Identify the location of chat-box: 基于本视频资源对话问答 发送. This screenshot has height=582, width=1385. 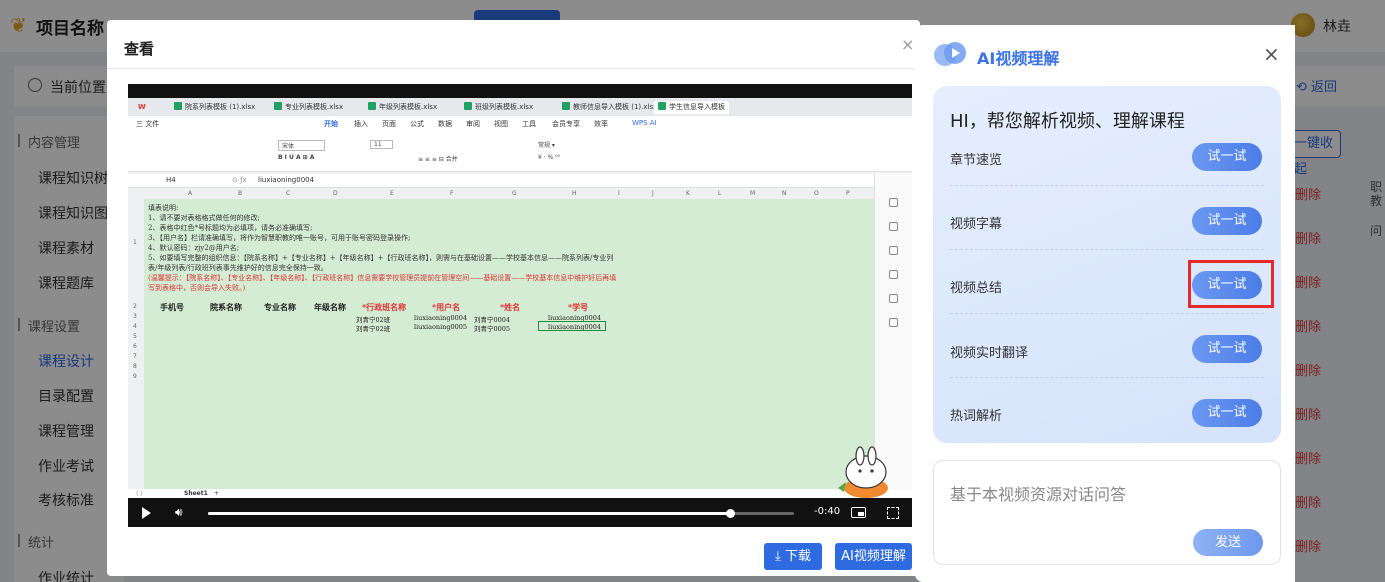
(1107, 512).